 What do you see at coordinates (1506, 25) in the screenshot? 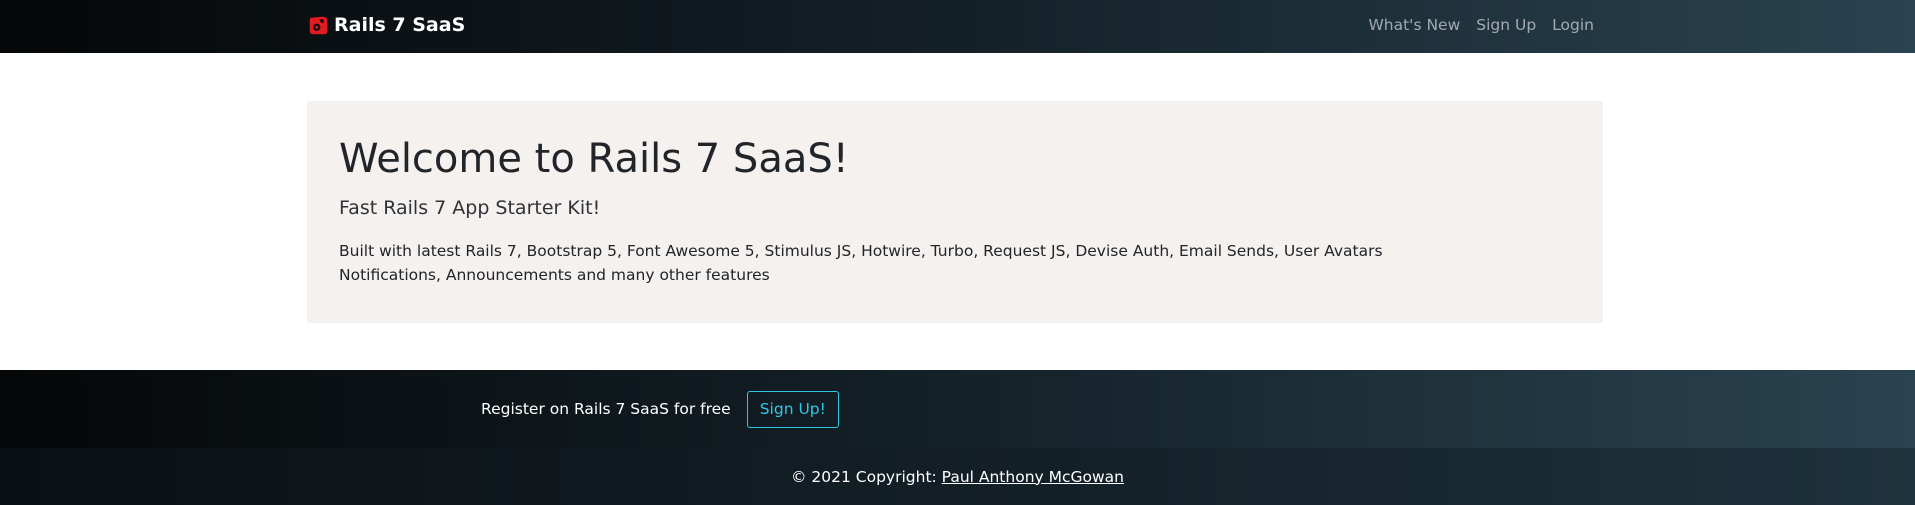
I see `nav-link-sign-up: Sign Up` at bounding box center [1506, 25].